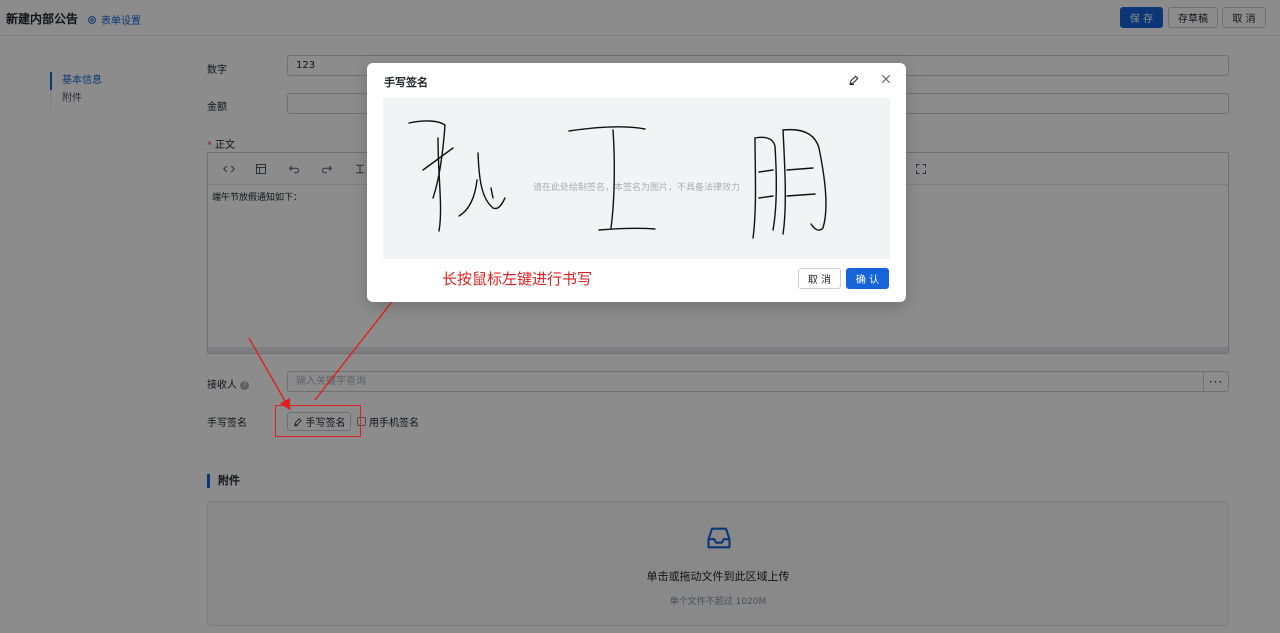 The image size is (1280, 633). I want to click on modal-cancel-button: 取 消, so click(819, 278).